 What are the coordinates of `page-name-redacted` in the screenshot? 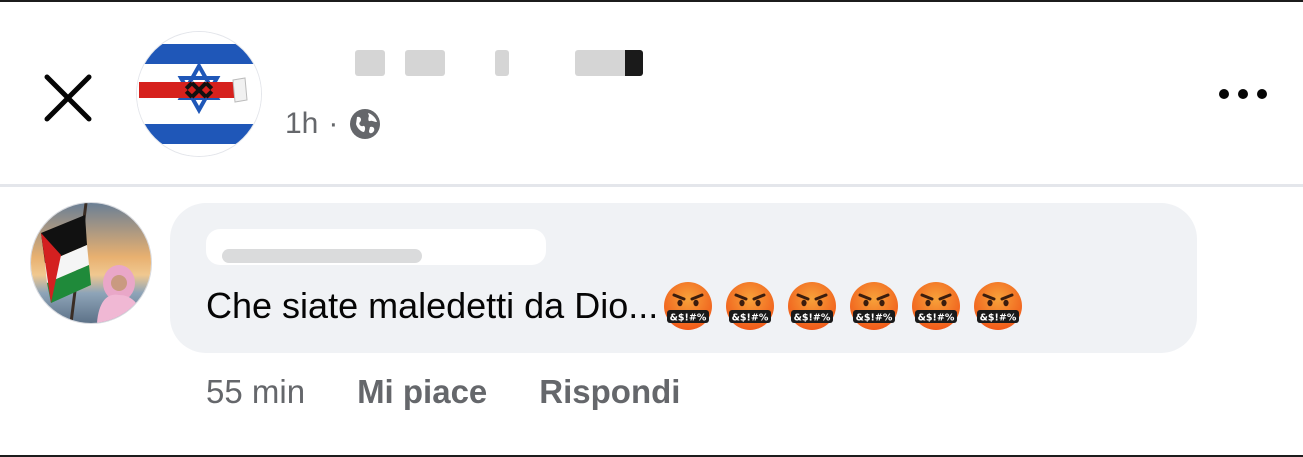 It's located at (465, 66).